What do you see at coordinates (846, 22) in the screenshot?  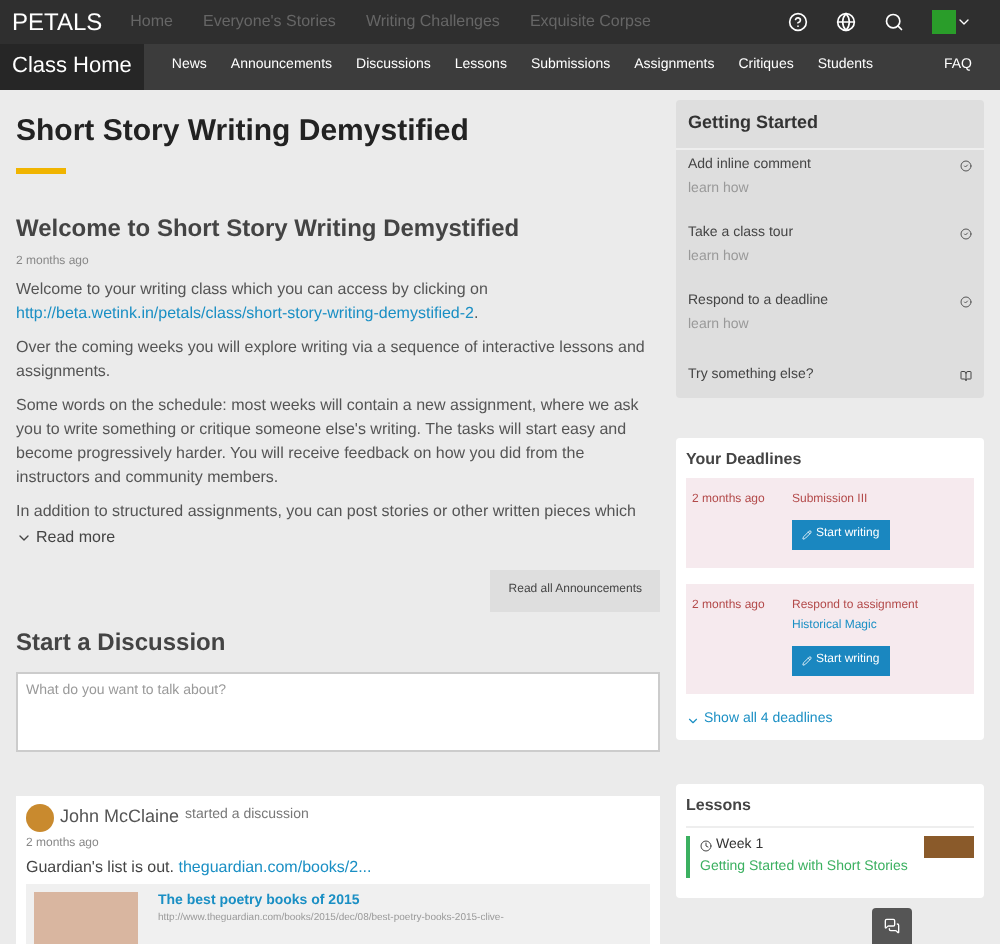 I see `globe-icon` at bounding box center [846, 22].